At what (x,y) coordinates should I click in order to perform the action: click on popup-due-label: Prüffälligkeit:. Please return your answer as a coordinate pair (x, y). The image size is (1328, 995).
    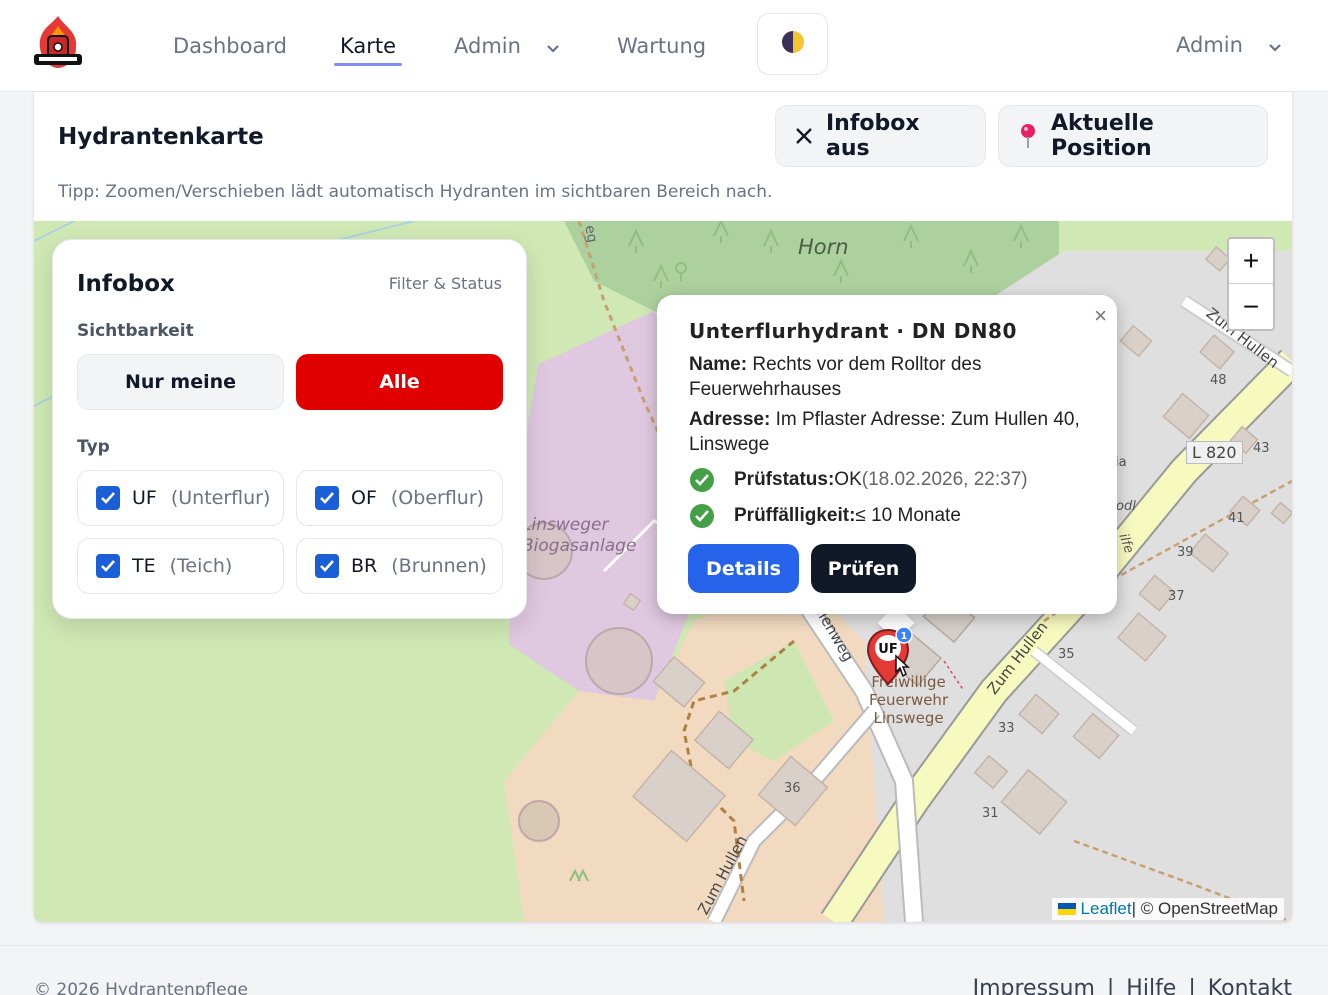
    Looking at the image, I should click on (795, 515).